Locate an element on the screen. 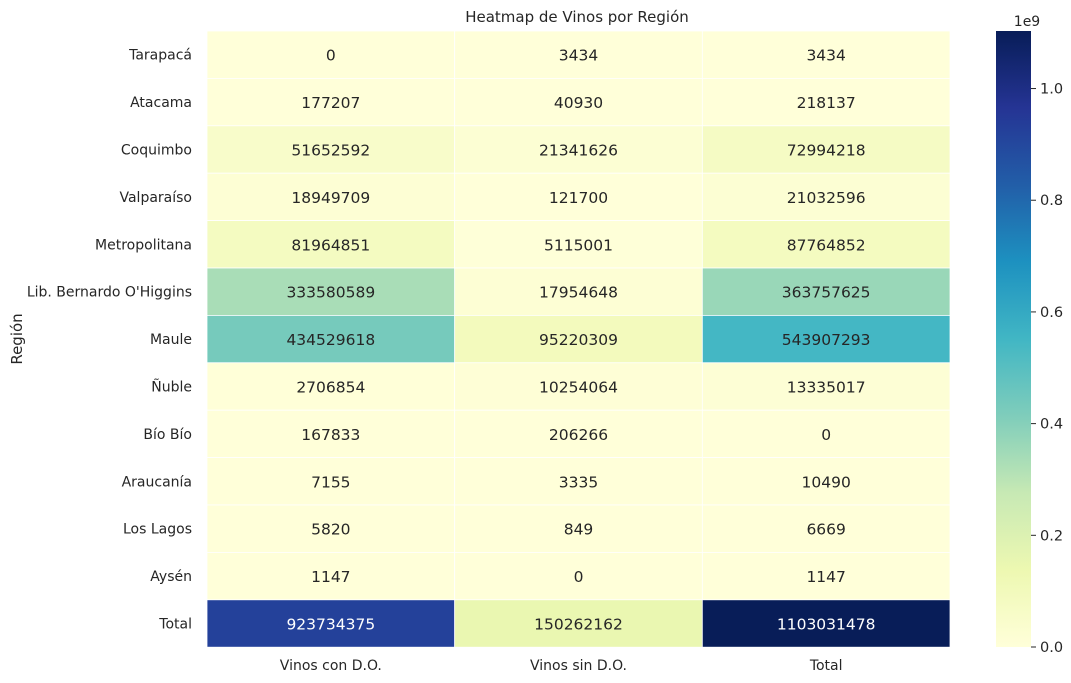 The width and height of the screenshot is (1071, 683). row-label: Aysén is located at coordinates (171, 577).